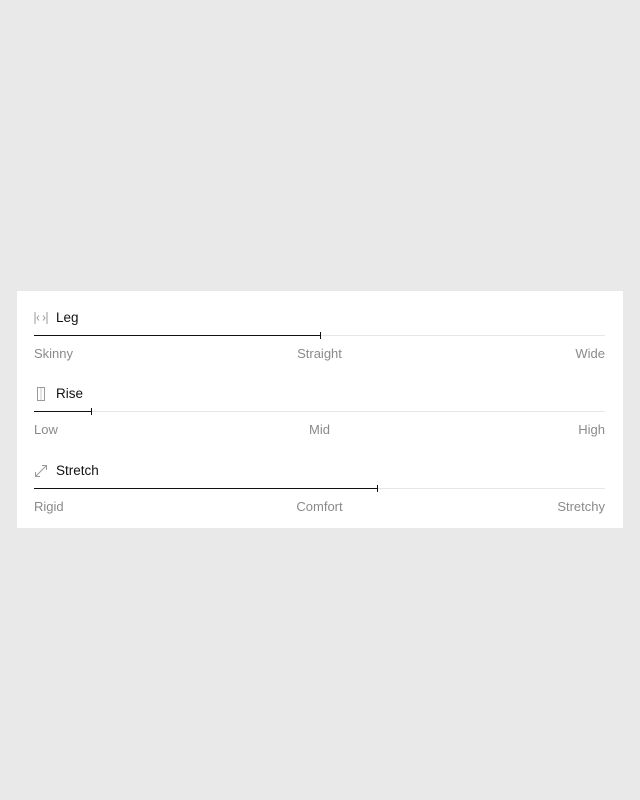 This screenshot has height=800, width=640. What do you see at coordinates (581, 506) in the screenshot?
I see `scale-high-label: Stretchy` at bounding box center [581, 506].